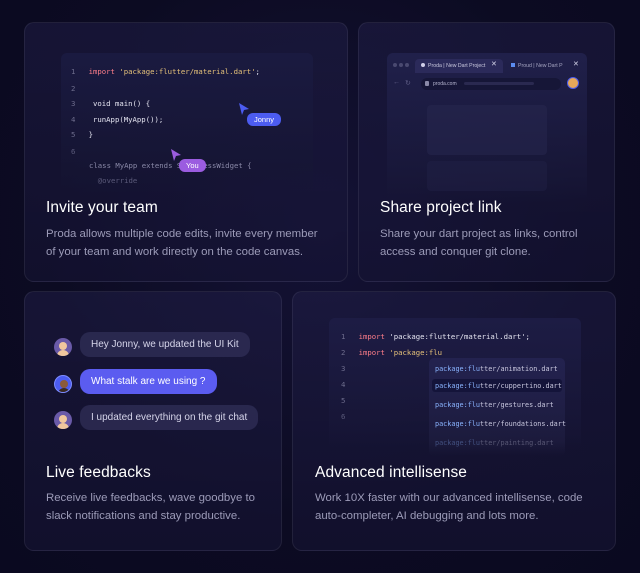  I want to click on card-title: Invite your team, so click(102, 207).